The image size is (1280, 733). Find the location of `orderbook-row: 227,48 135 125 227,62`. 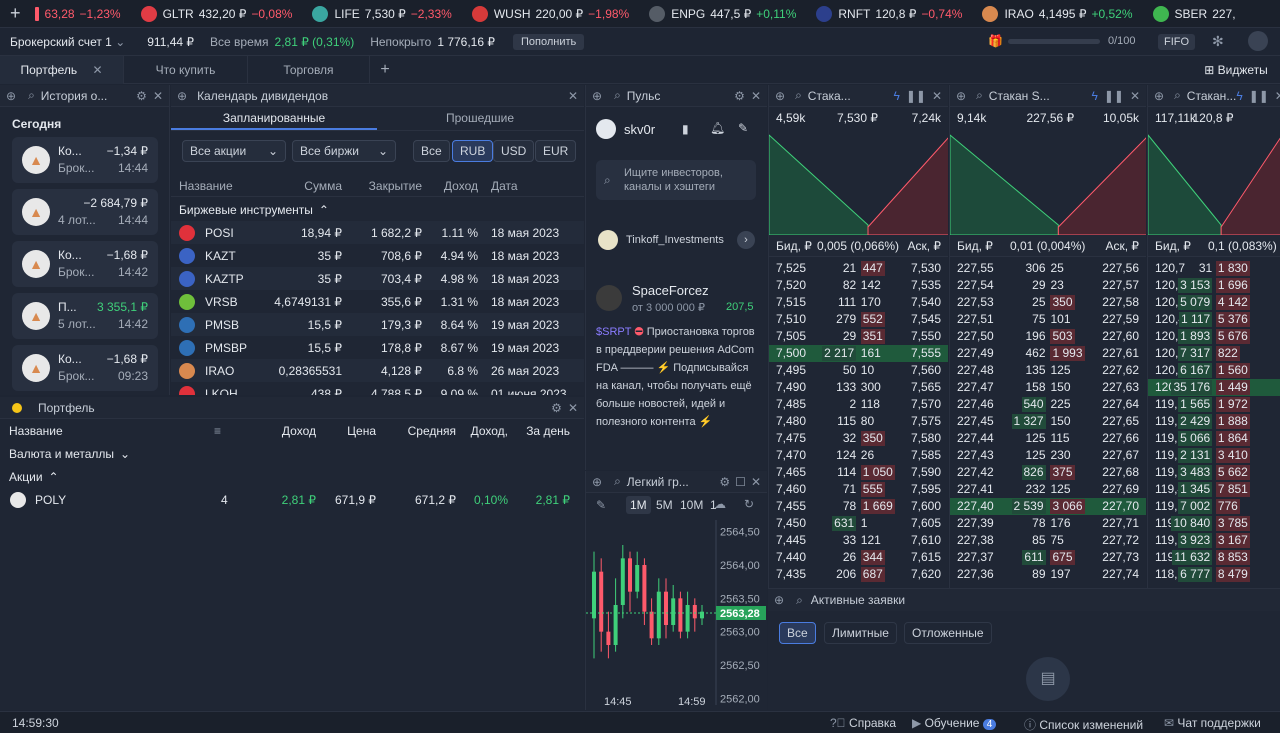

orderbook-row: 227,48 135 125 227,62 is located at coordinates (1048, 370).